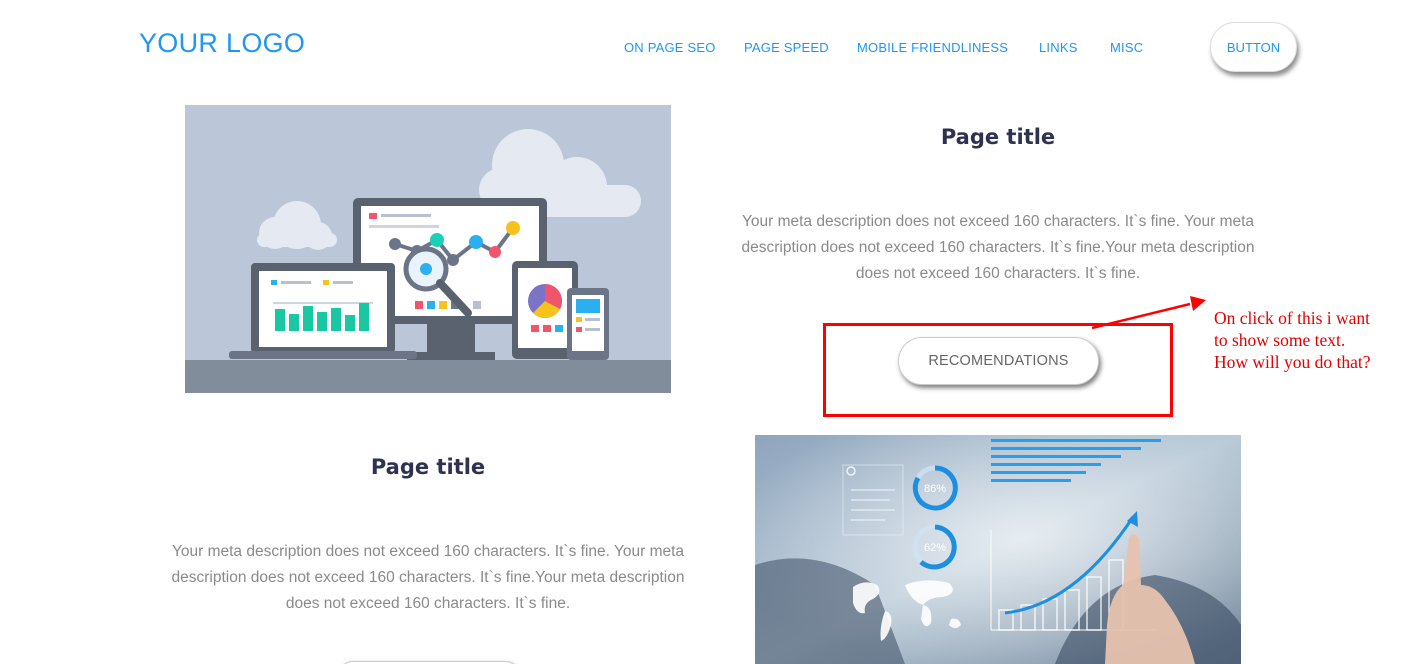 Image resolution: width=1425 pixels, height=664 pixels. Describe the element at coordinates (998, 549) in the screenshot. I see `analytics-photo: 86% 62%` at that location.